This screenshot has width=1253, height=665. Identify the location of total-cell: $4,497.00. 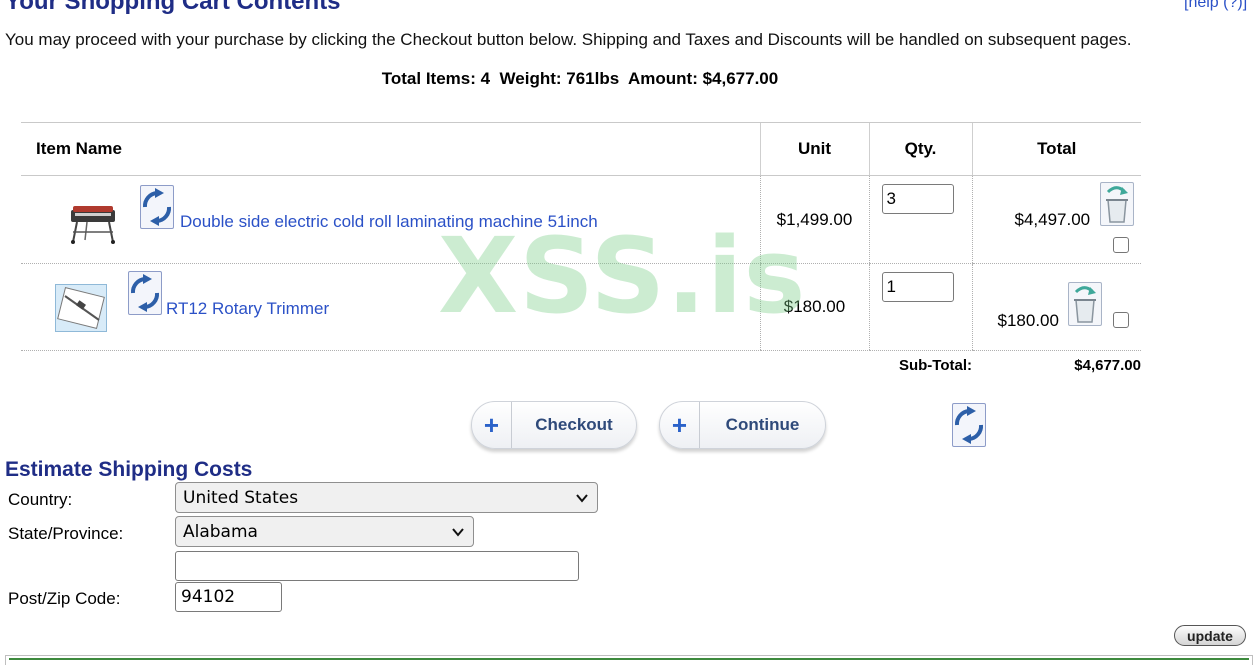
(1056, 219).